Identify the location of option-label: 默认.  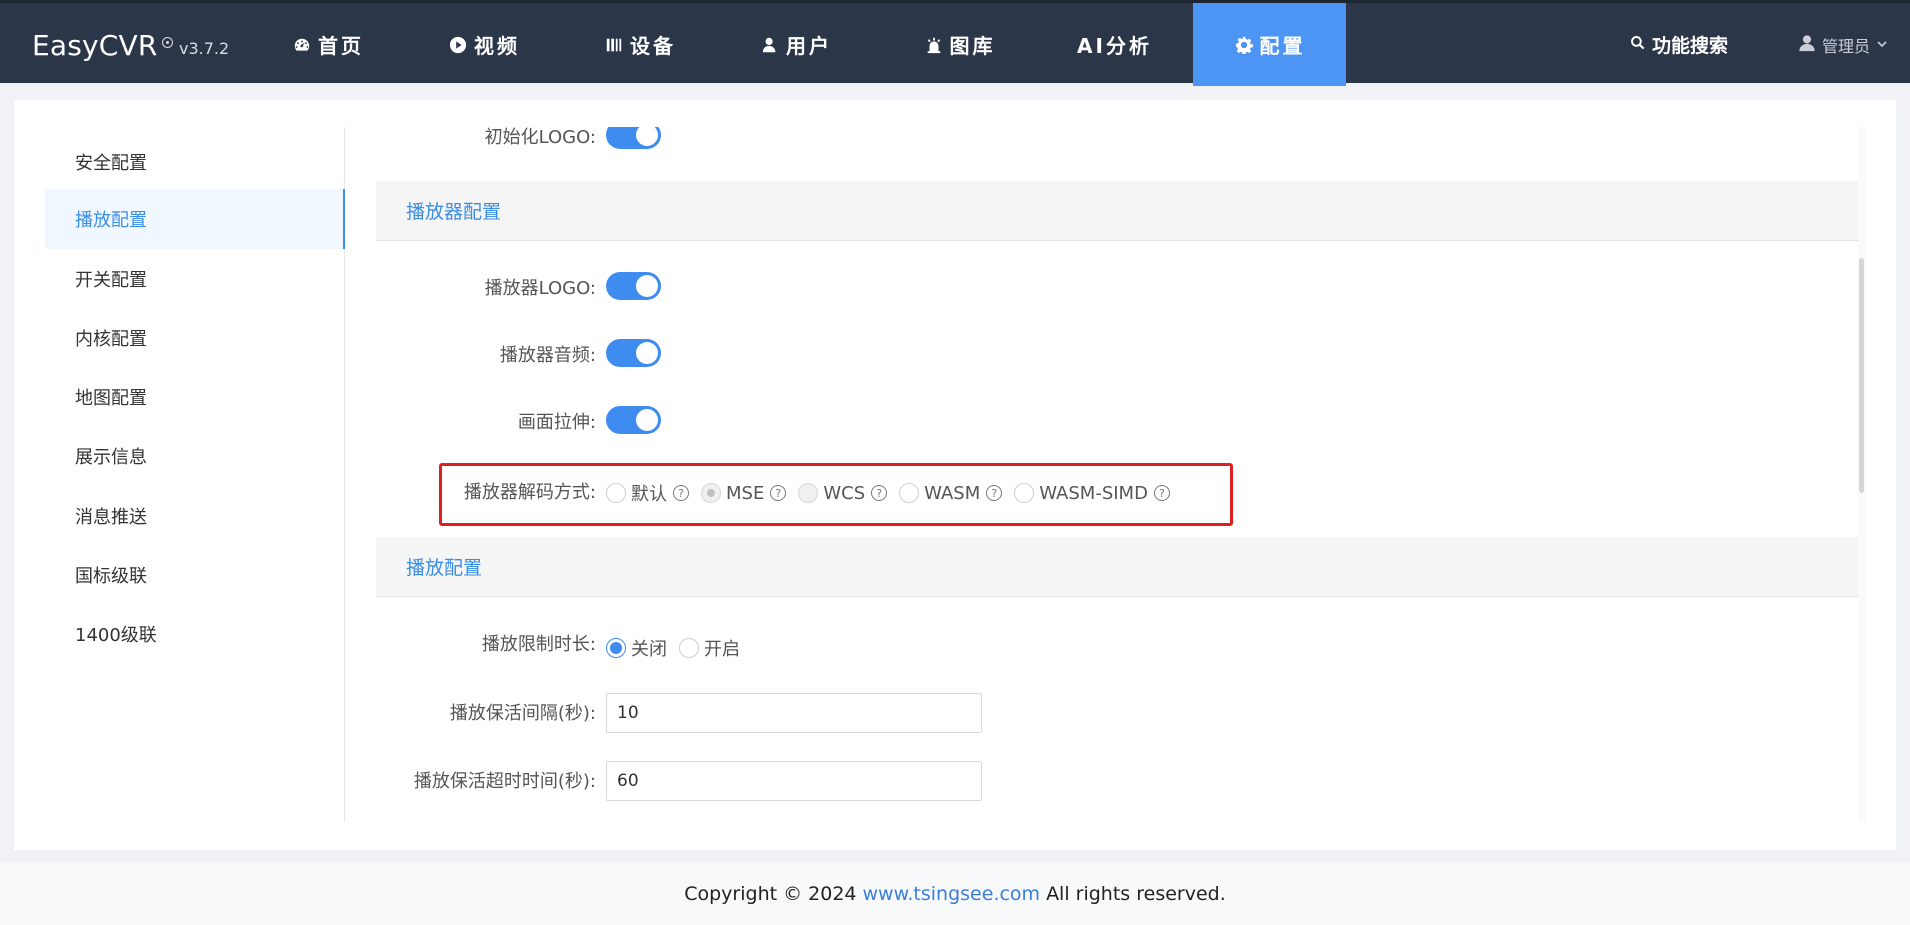
(649, 494).